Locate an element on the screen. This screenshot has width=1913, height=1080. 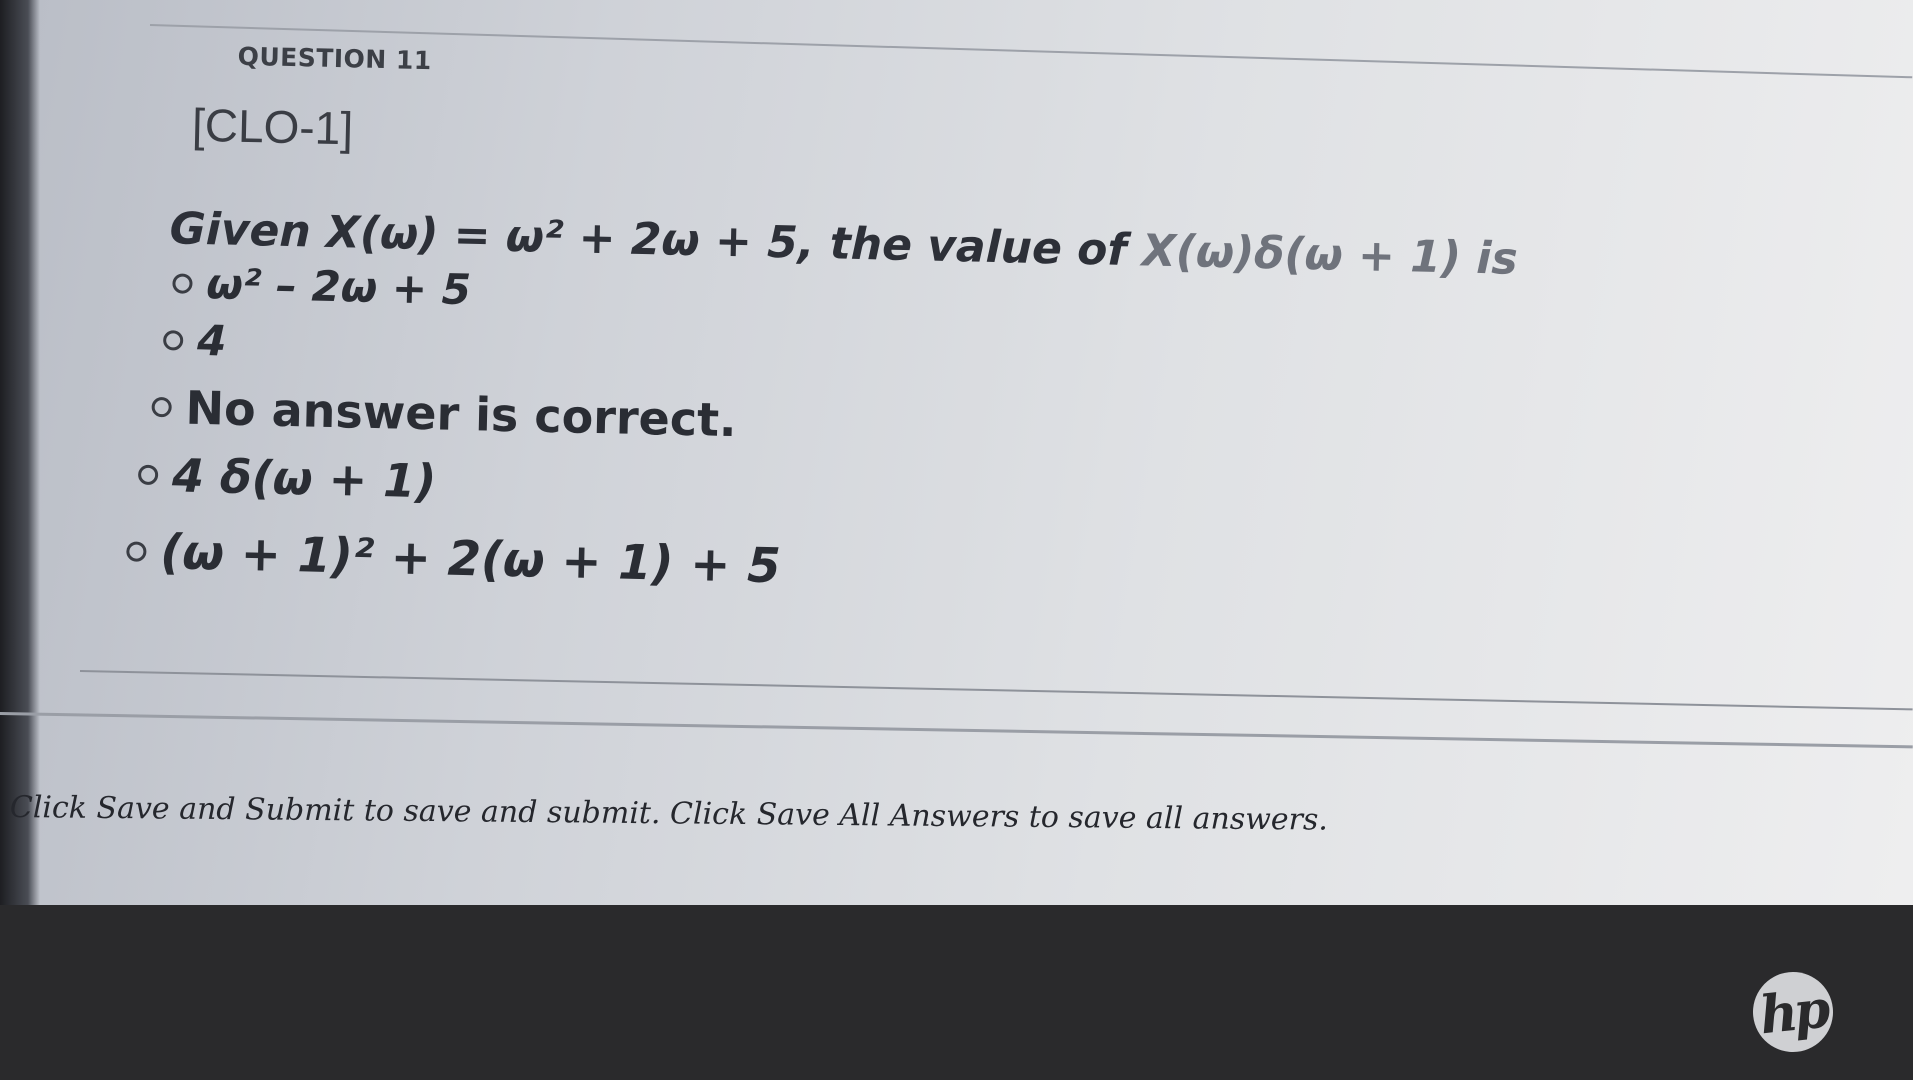
left-bezel is located at coordinates (20, 452).